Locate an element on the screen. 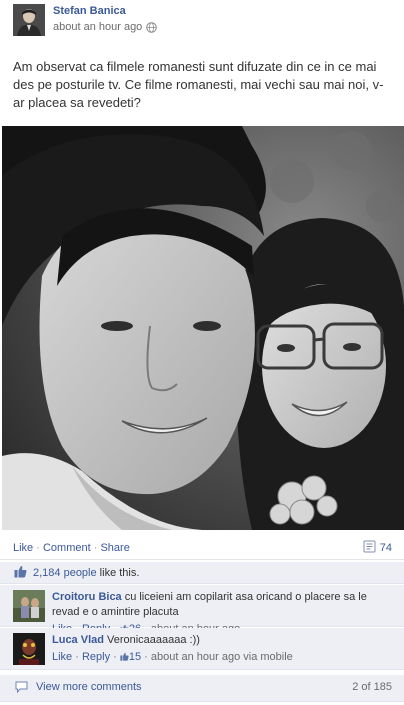 This screenshot has width=404, height=705. comment-text: Veronicaaaaaaa :)) is located at coordinates (153, 640).